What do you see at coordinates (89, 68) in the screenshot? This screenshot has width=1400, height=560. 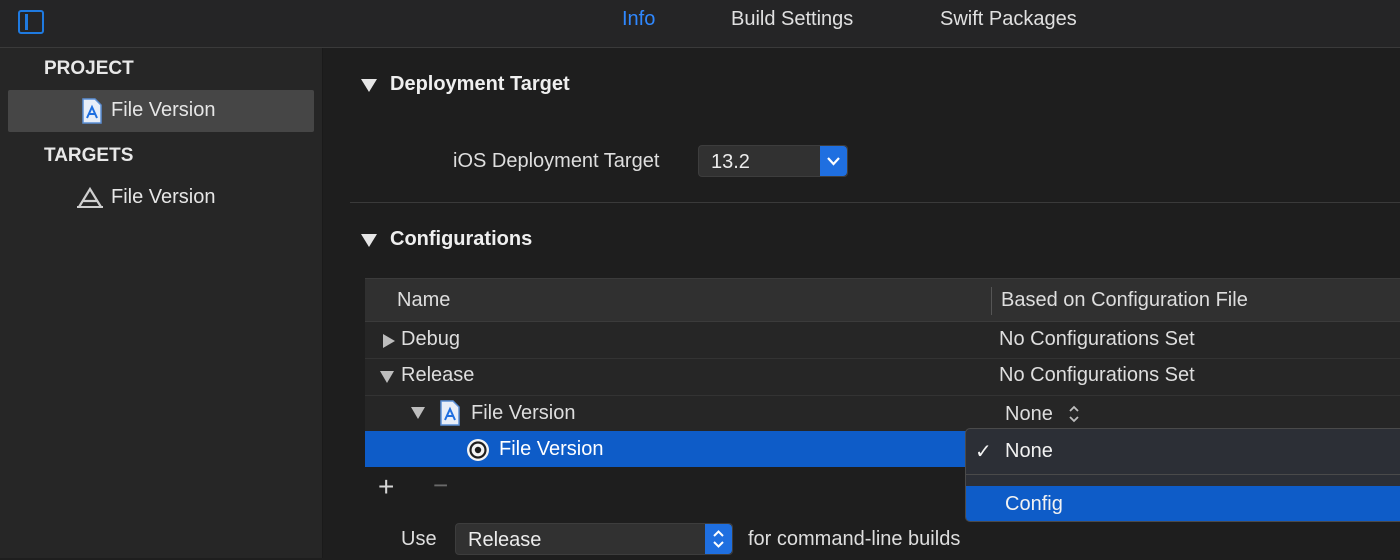 I see `project-section-header: PROJECT` at bounding box center [89, 68].